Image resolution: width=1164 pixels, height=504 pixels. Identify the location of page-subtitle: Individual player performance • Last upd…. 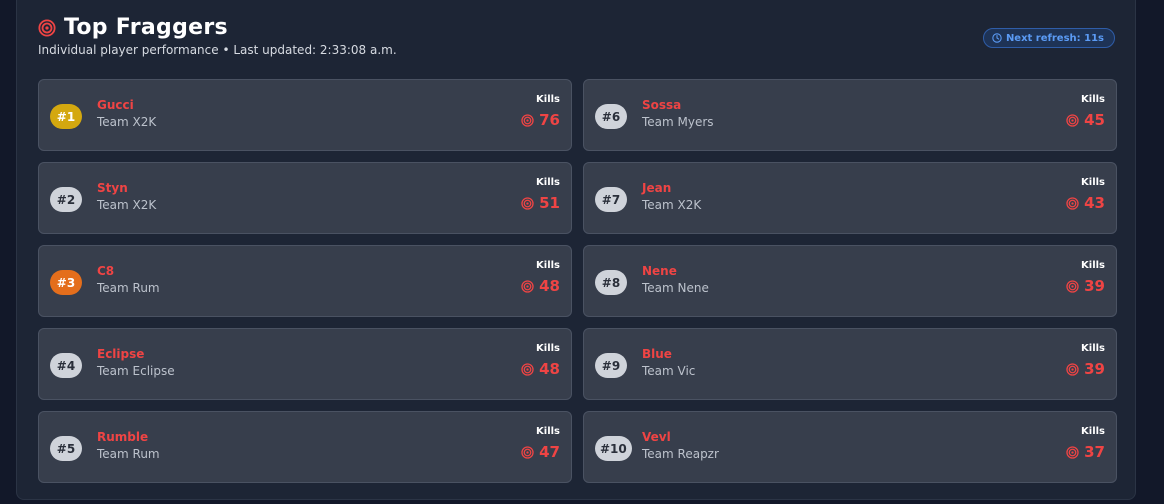
(217, 50).